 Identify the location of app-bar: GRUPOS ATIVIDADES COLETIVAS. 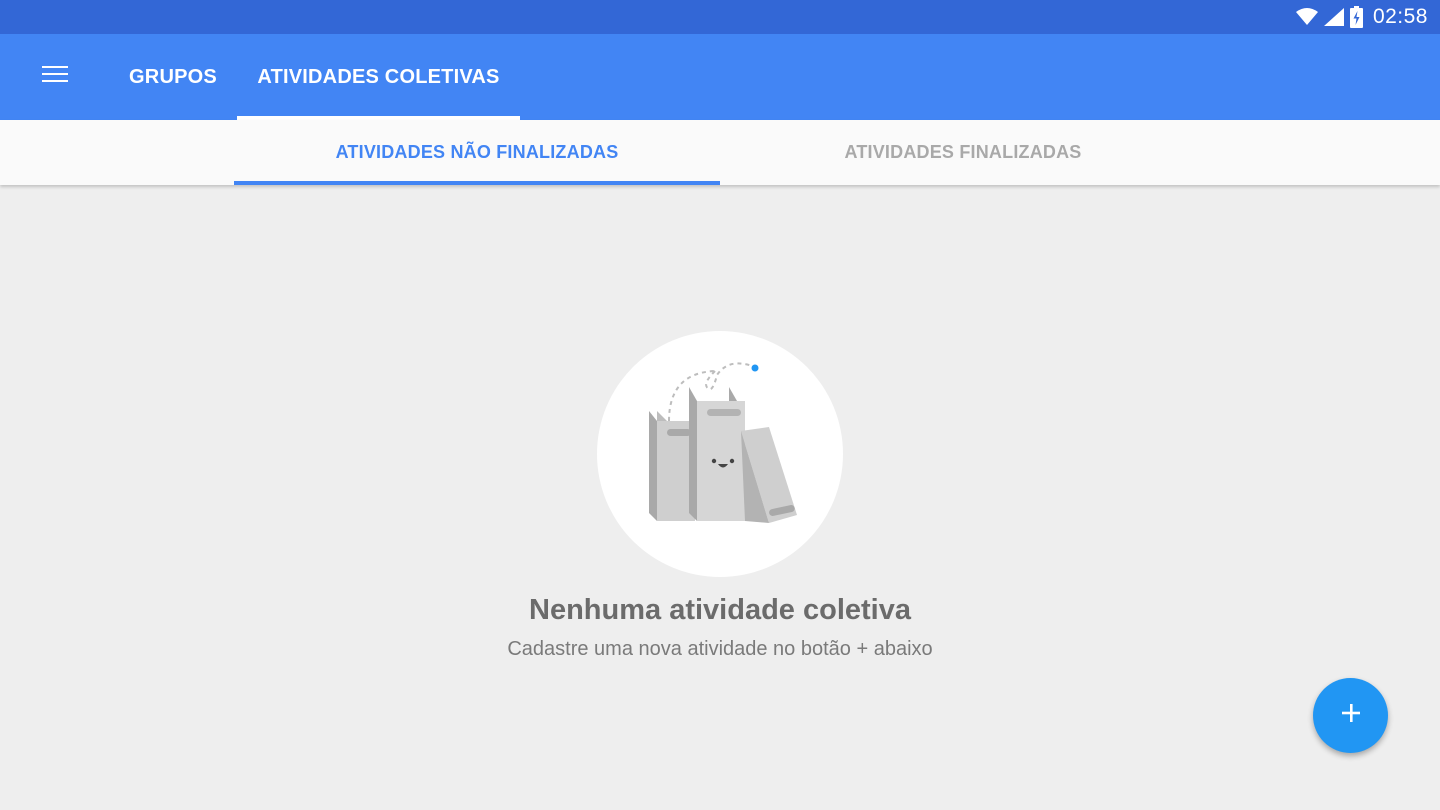
(720, 77).